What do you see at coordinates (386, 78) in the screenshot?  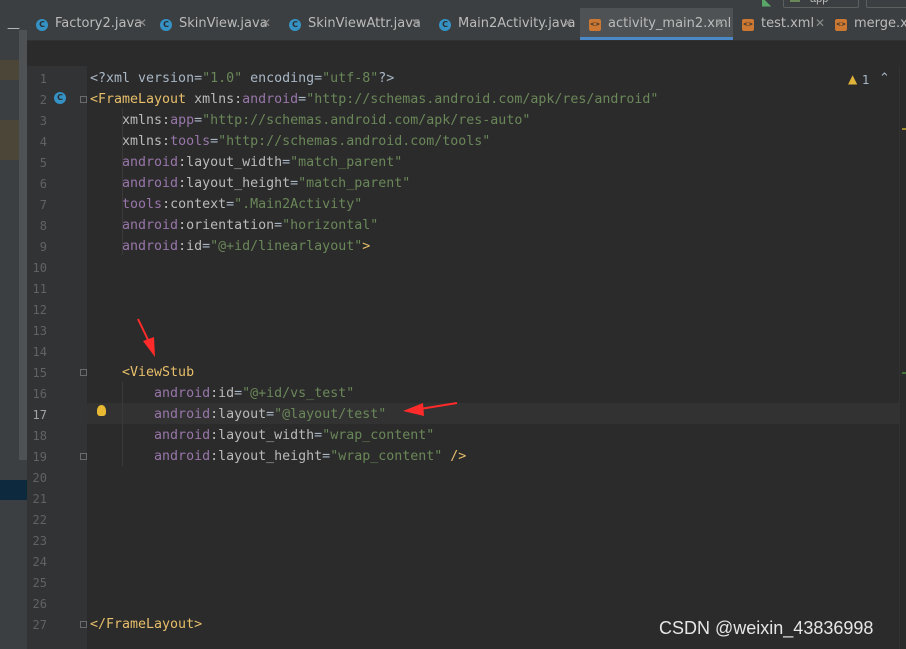 I see `code-token: ?>` at bounding box center [386, 78].